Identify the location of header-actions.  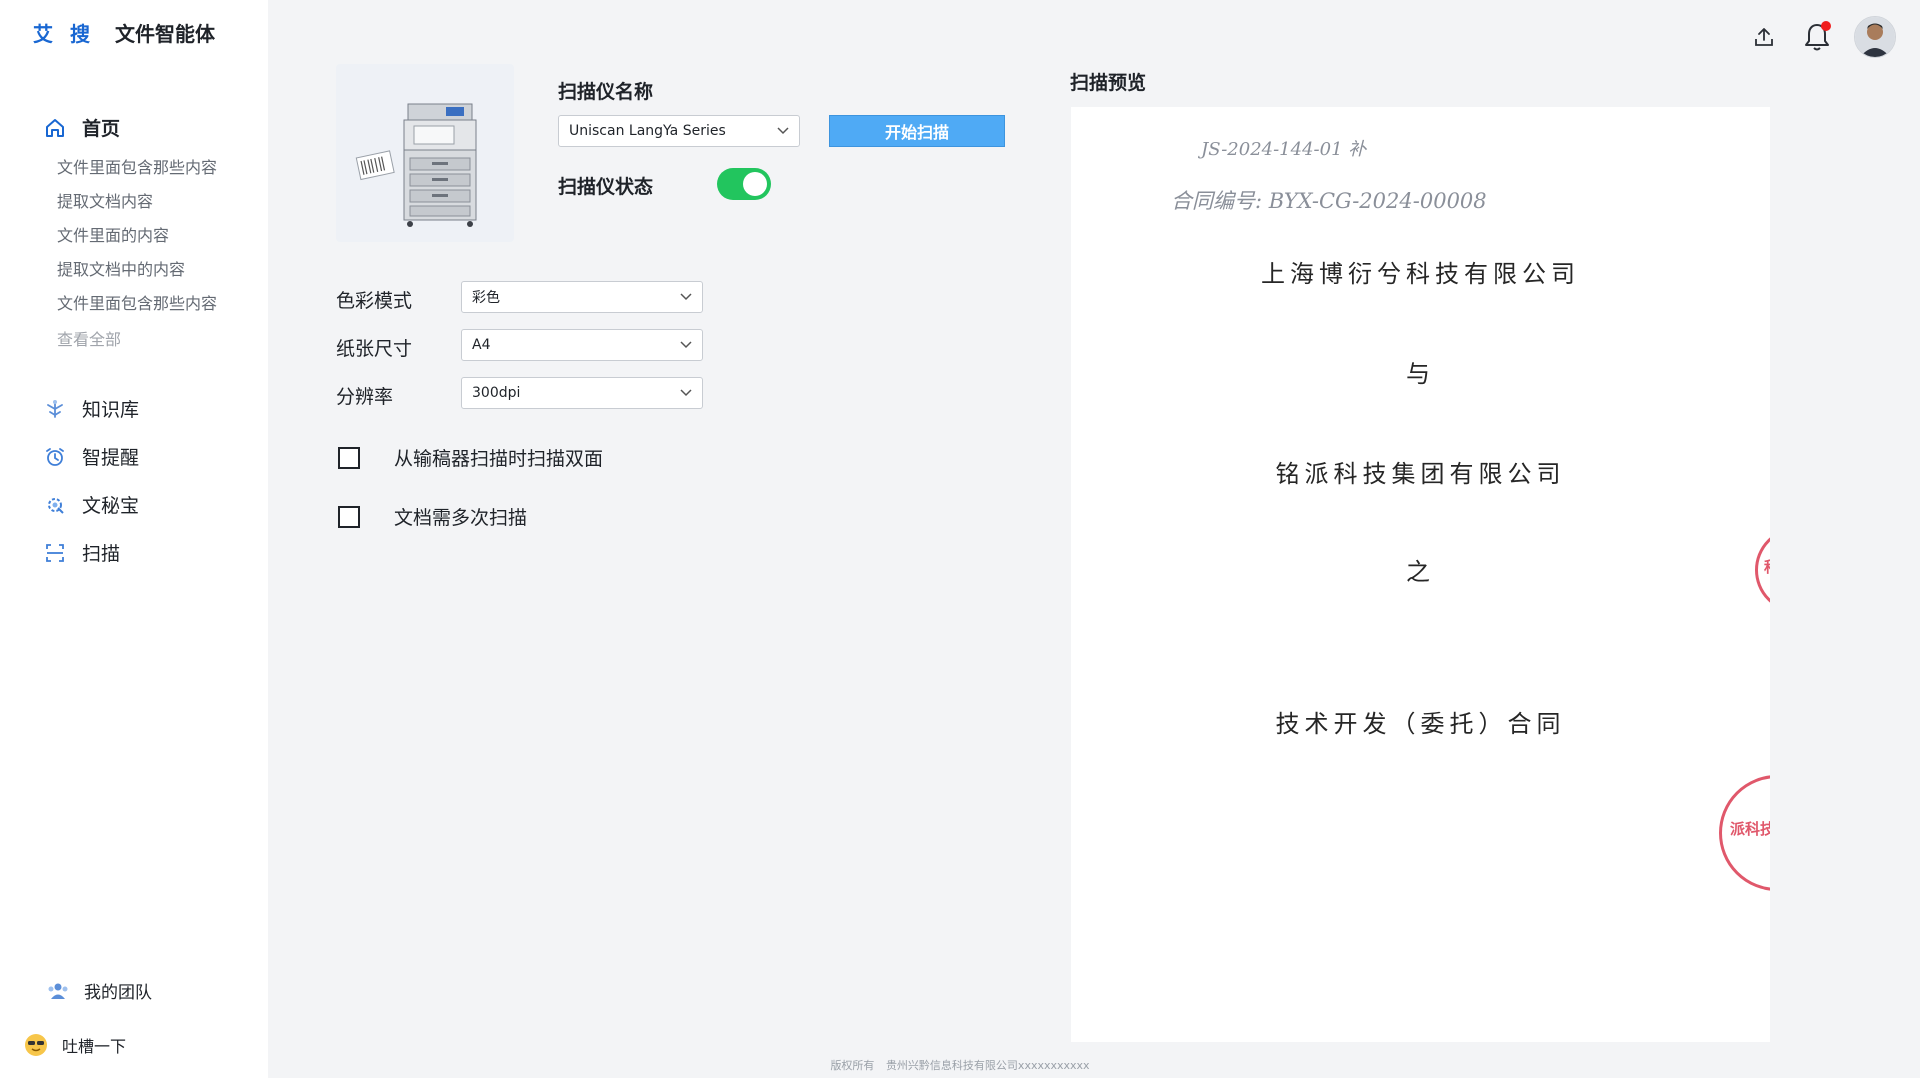
(1823, 37).